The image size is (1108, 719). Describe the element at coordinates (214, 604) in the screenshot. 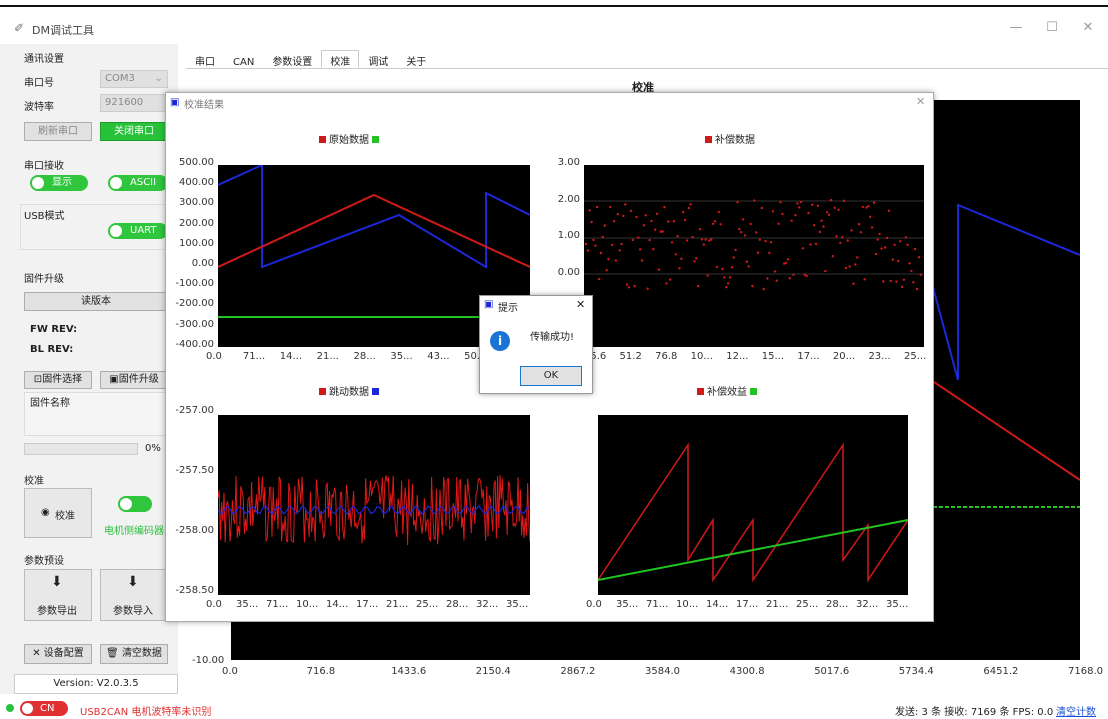

I see `x-tick-label: 0.0` at that location.